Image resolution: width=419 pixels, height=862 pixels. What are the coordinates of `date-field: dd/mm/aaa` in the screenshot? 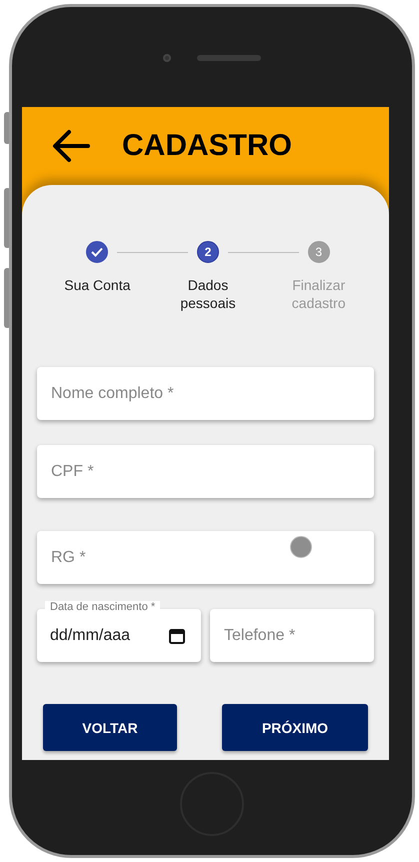 It's located at (119, 635).